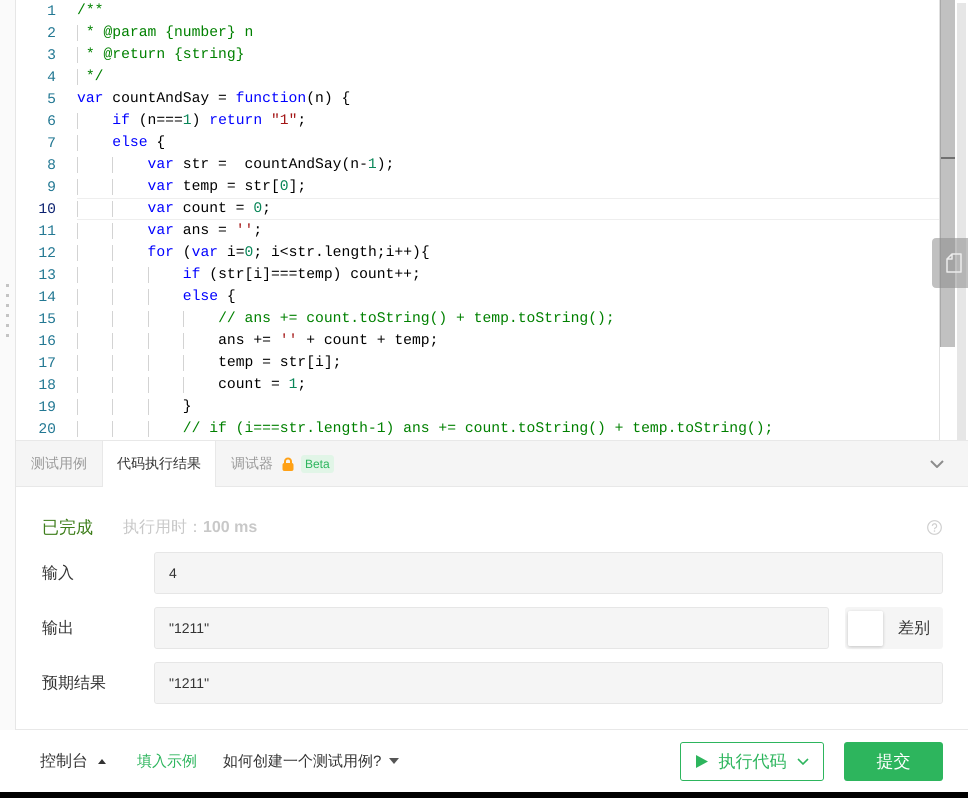 The image size is (968, 798). I want to click on code-line: * @param {number} n, so click(165, 33).